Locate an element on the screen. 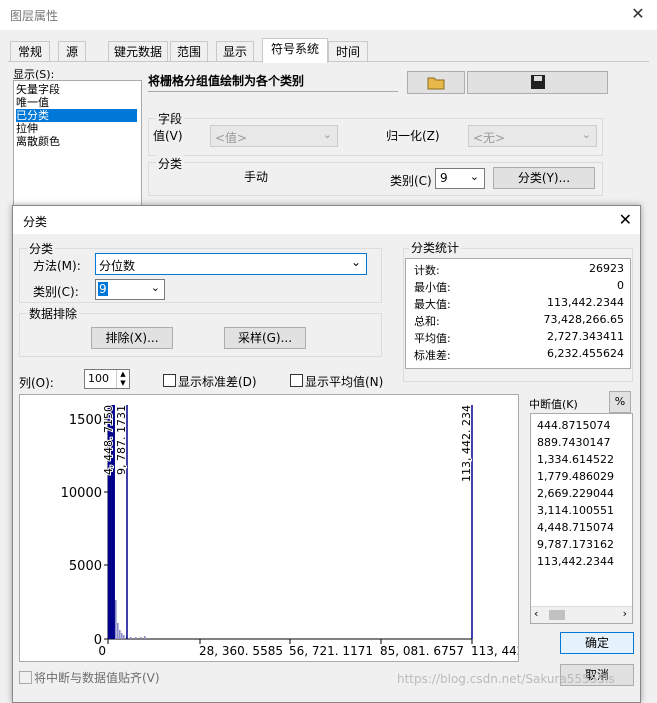 This screenshot has width=657, height=703. field-group-label: 字段 is located at coordinates (170, 118).